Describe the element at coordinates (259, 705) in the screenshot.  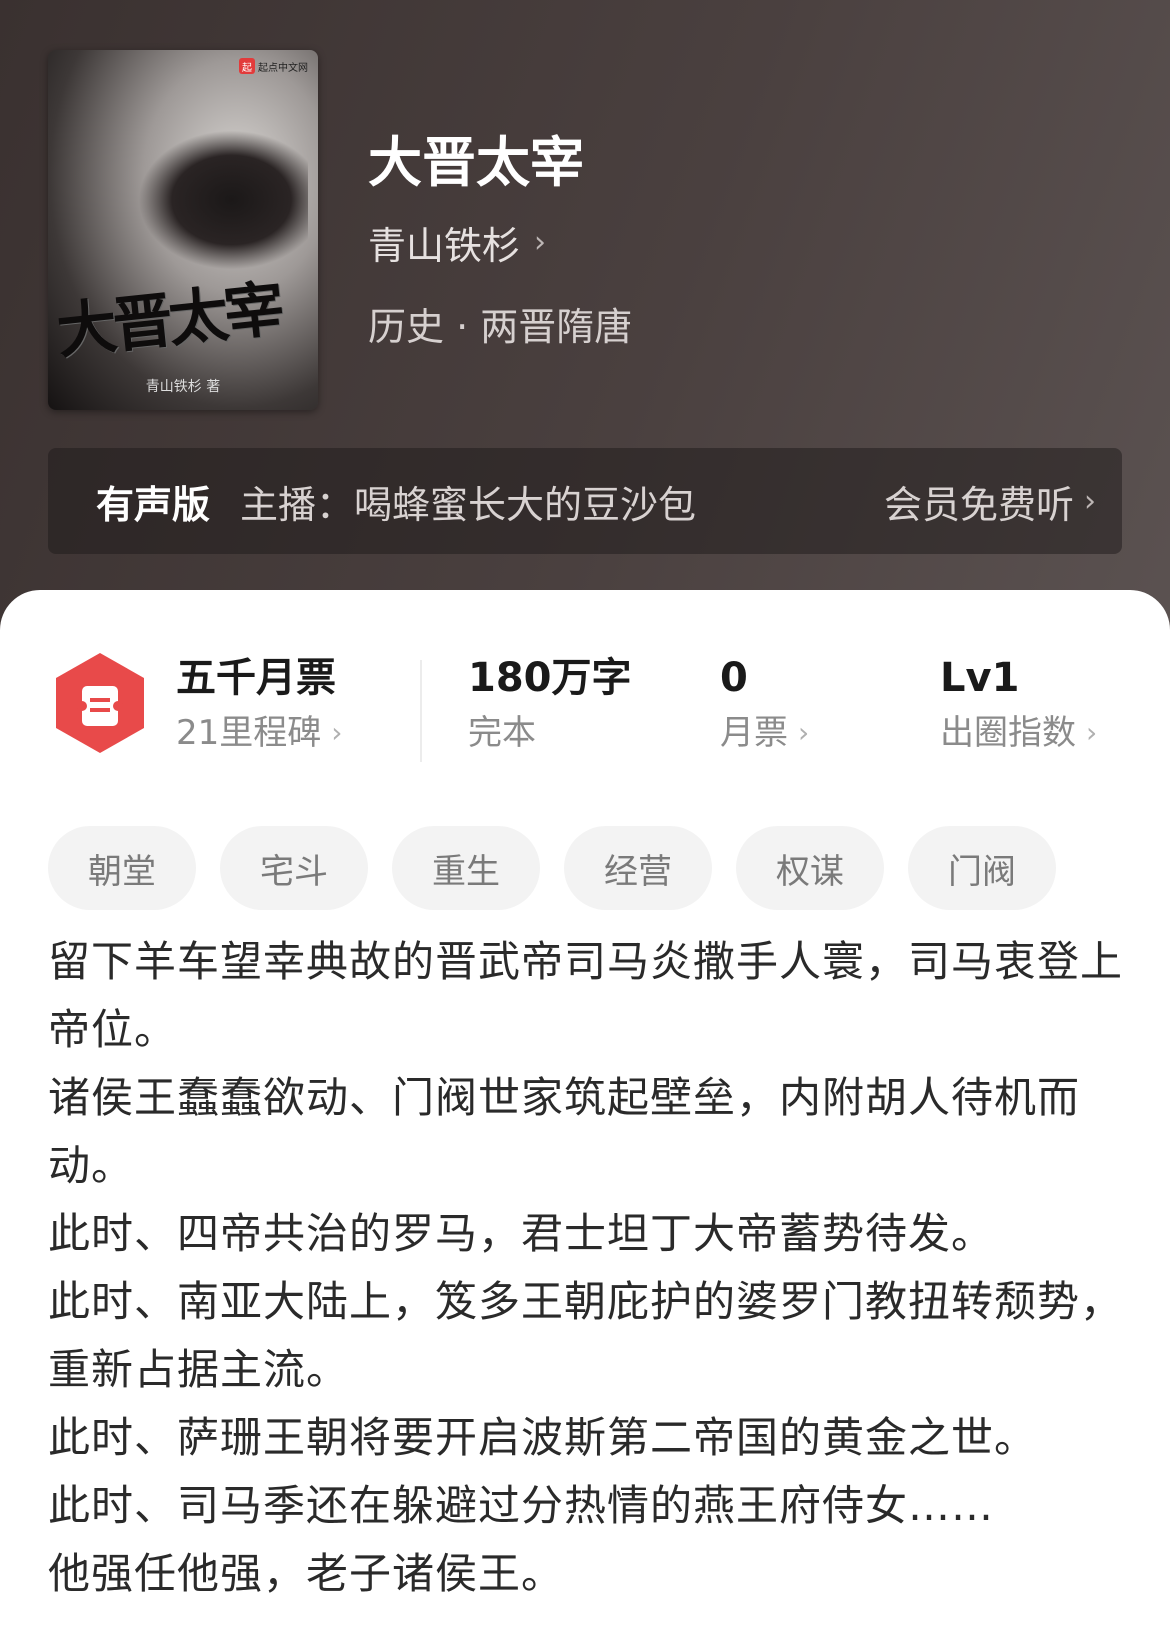
I see `milestone-stat: 五千月票 21里程碑 ›` at that location.